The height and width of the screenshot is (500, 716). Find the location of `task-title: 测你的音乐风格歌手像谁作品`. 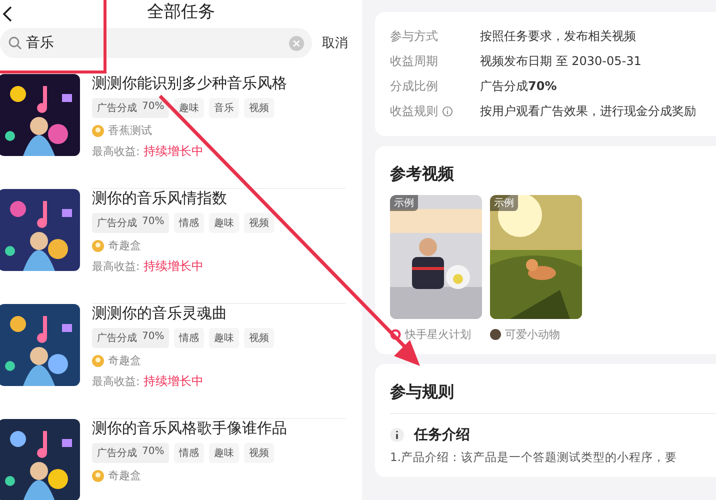

task-title: 测你的音乐风格歌手像谁作品 is located at coordinates (219, 428).